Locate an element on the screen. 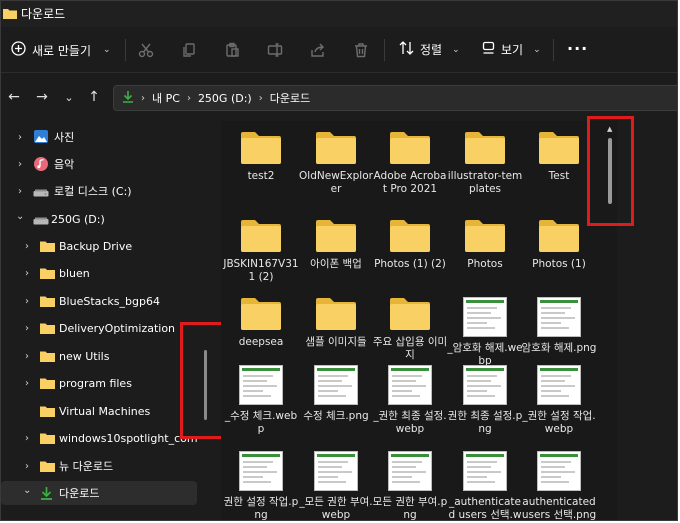  sidebar-item-folder: › 뉴 다운로드 is located at coordinates (99, 466).